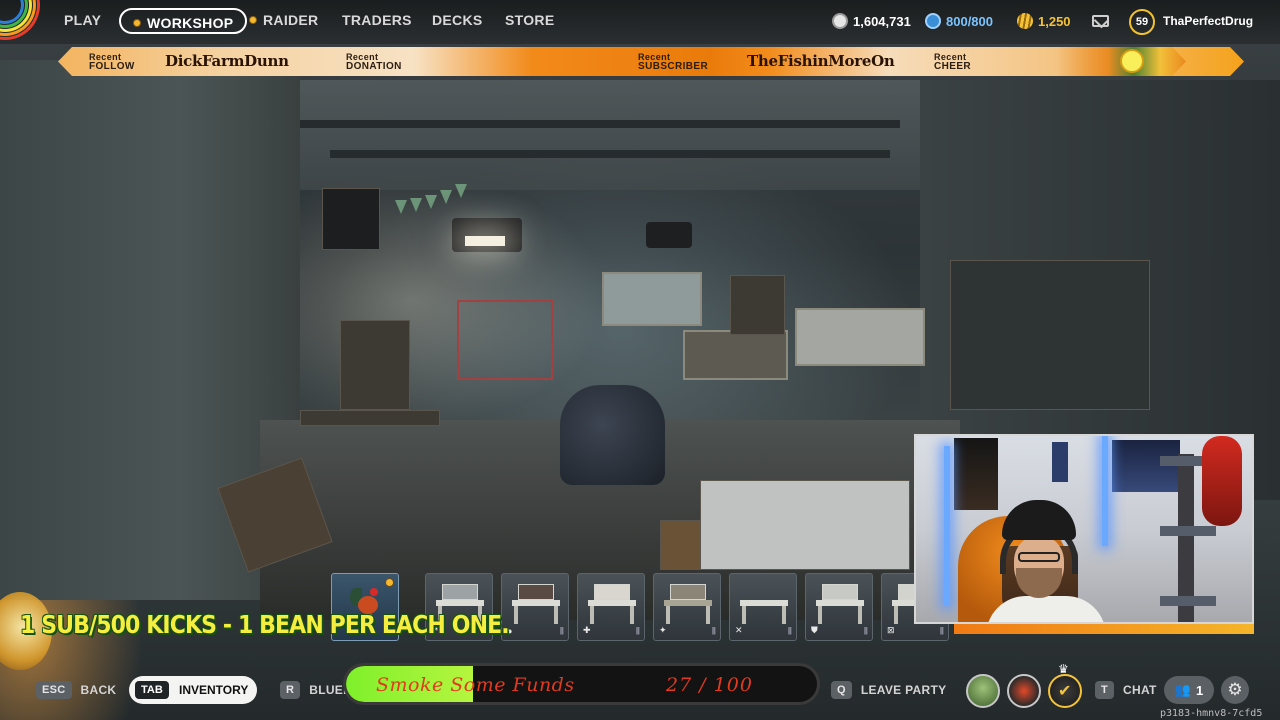 This screenshot has width=1280, height=720. I want to click on credit-icon, so click(1025, 21).